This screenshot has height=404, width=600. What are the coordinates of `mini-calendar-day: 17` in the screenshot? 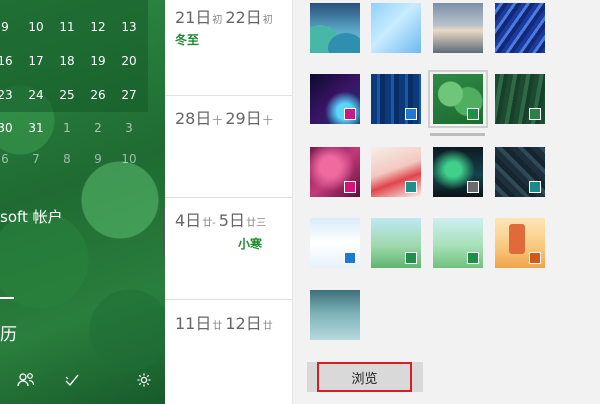 It's located at (36, 61).